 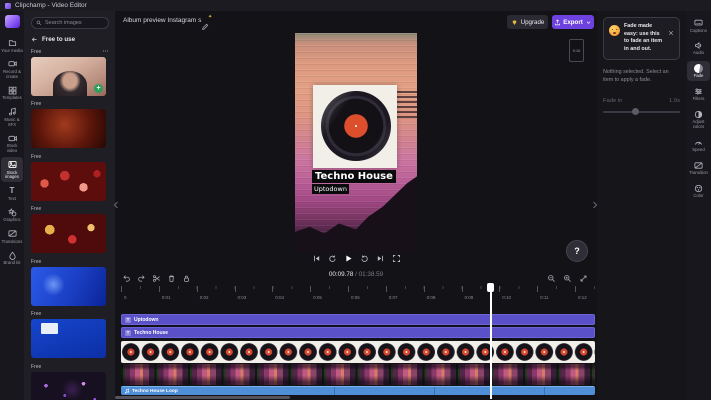 What do you see at coordinates (12, 45) in the screenshot?
I see `sidebar-item-your-media: Your media` at bounding box center [12, 45].